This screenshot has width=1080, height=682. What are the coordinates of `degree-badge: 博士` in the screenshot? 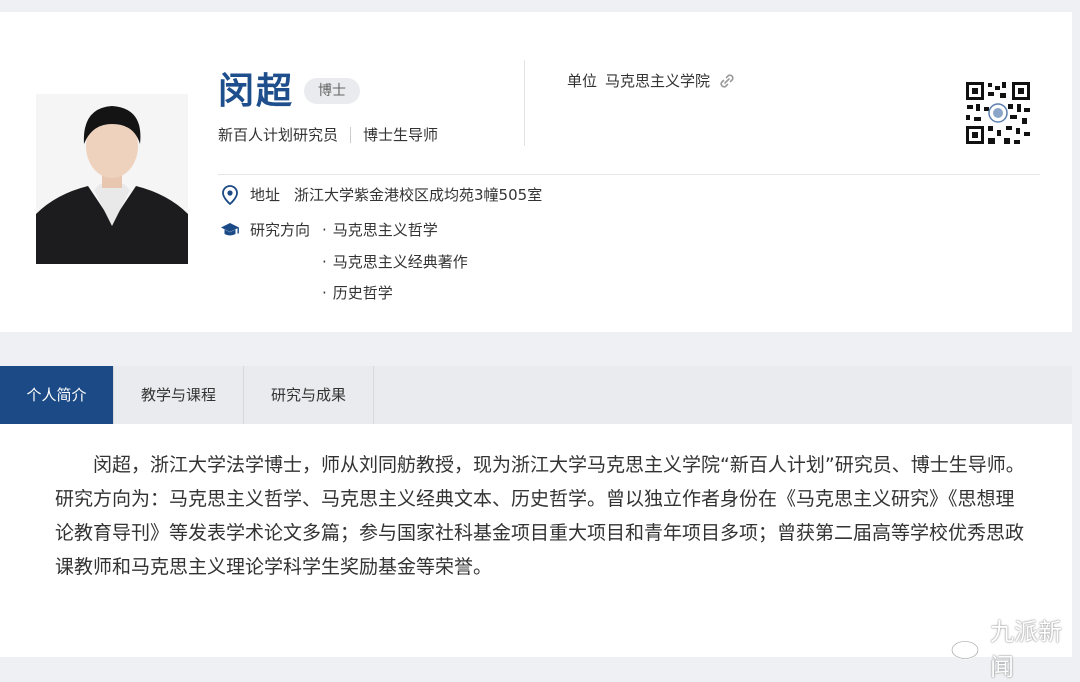 It's located at (332, 91).